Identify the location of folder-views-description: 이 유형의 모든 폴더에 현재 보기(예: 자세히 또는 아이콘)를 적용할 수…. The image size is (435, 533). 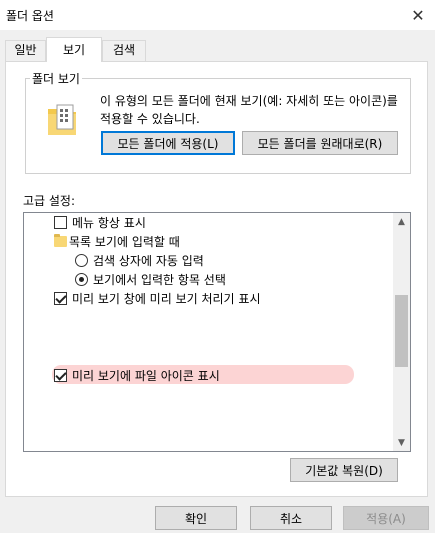
(249, 110).